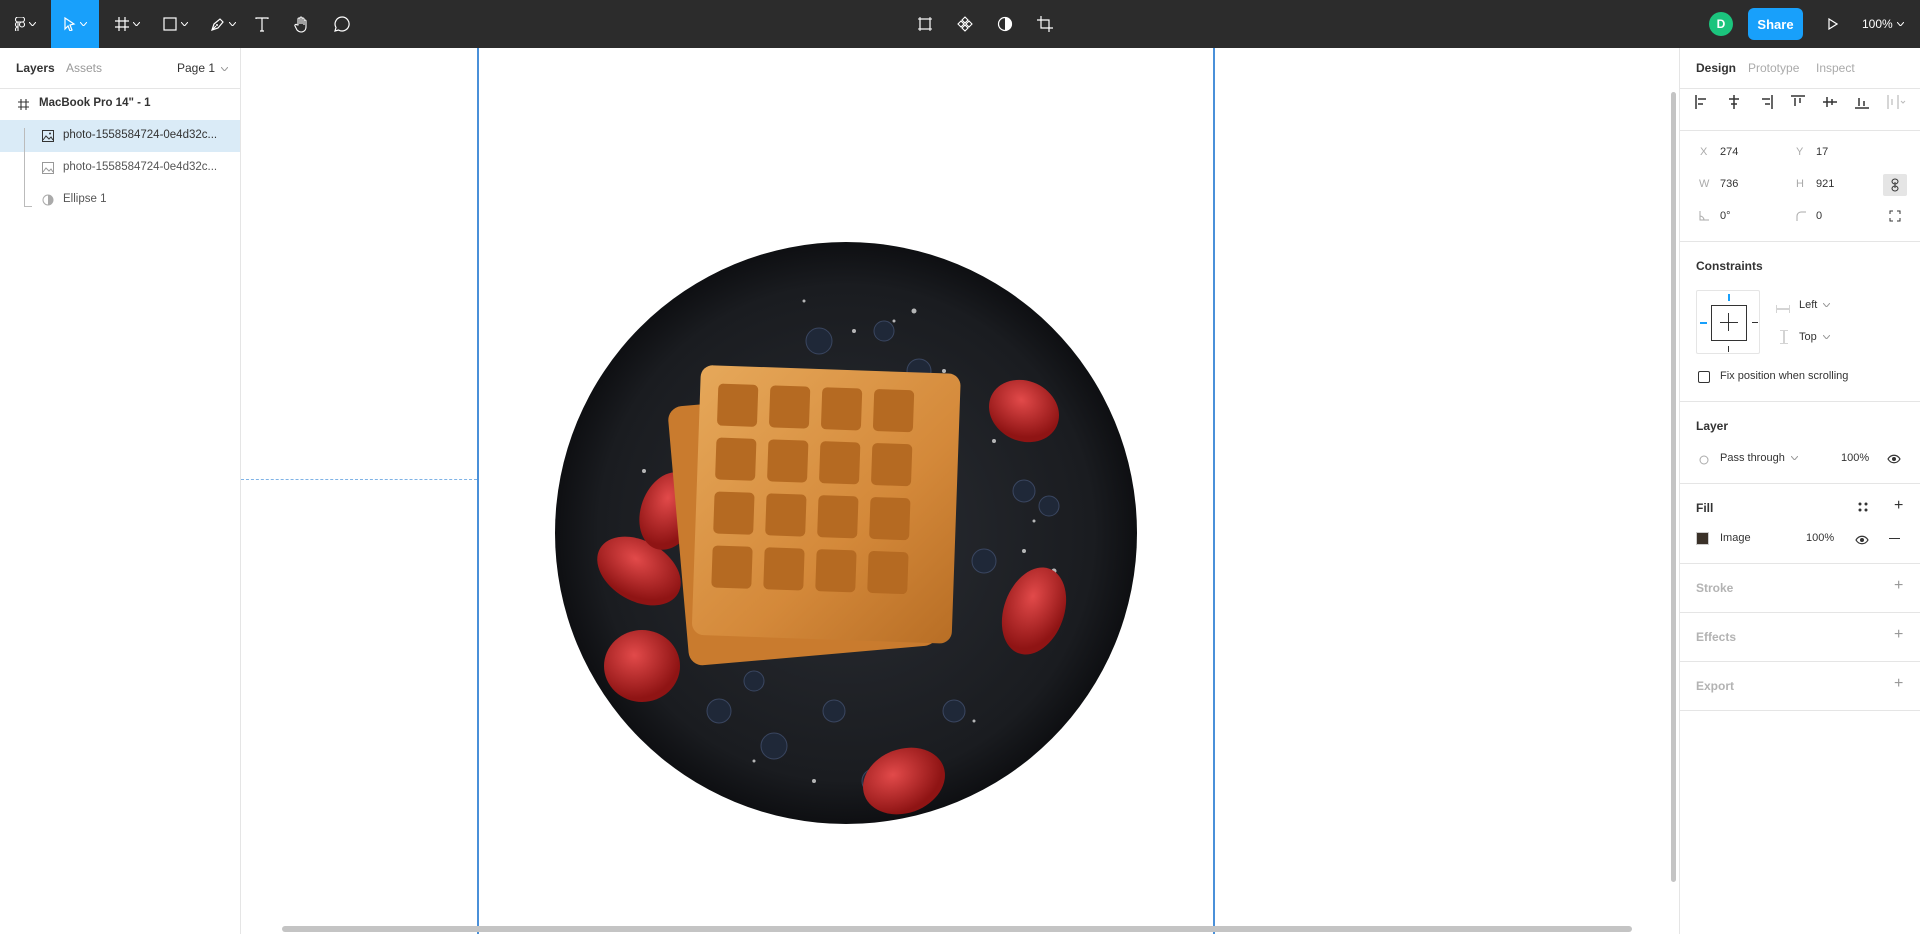 The image size is (1920, 934). I want to click on align-vcenter-icon, so click(1830, 102).